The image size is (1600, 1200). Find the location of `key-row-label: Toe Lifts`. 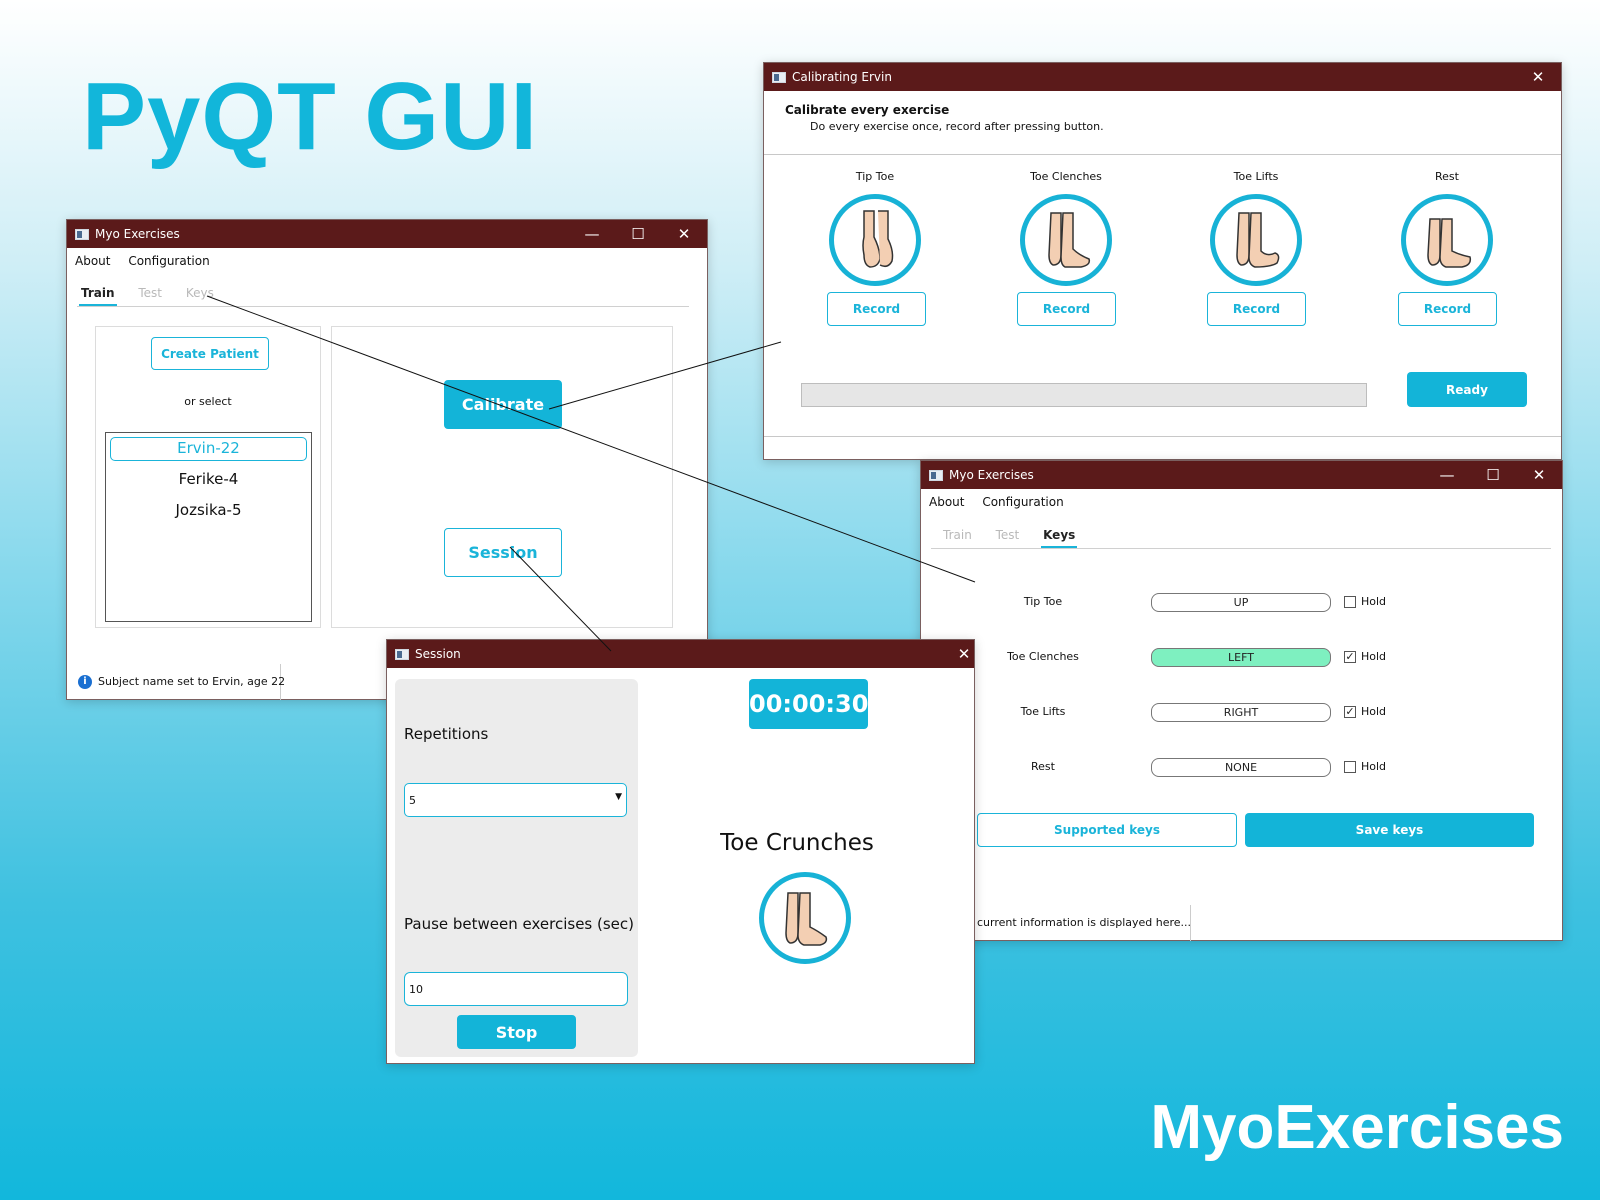

key-row-label: Toe Lifts is located at coordinates (1043, 711).